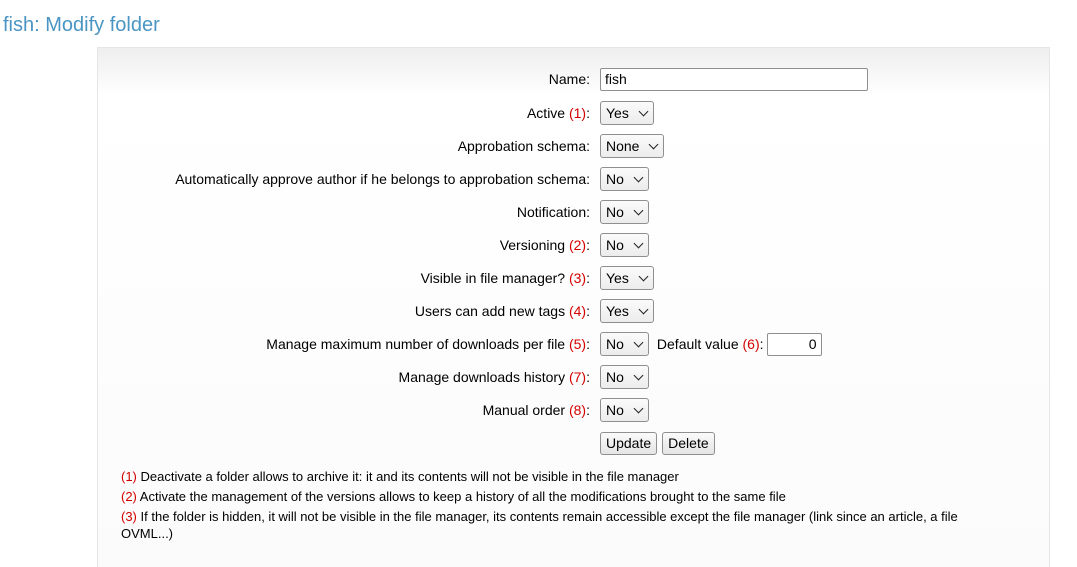 The height and width of the screenshot is (567, 1077). Describe the element at coordinates (577, 278) in the screenshot. I see `visible-note-ref: (3)` at that location.